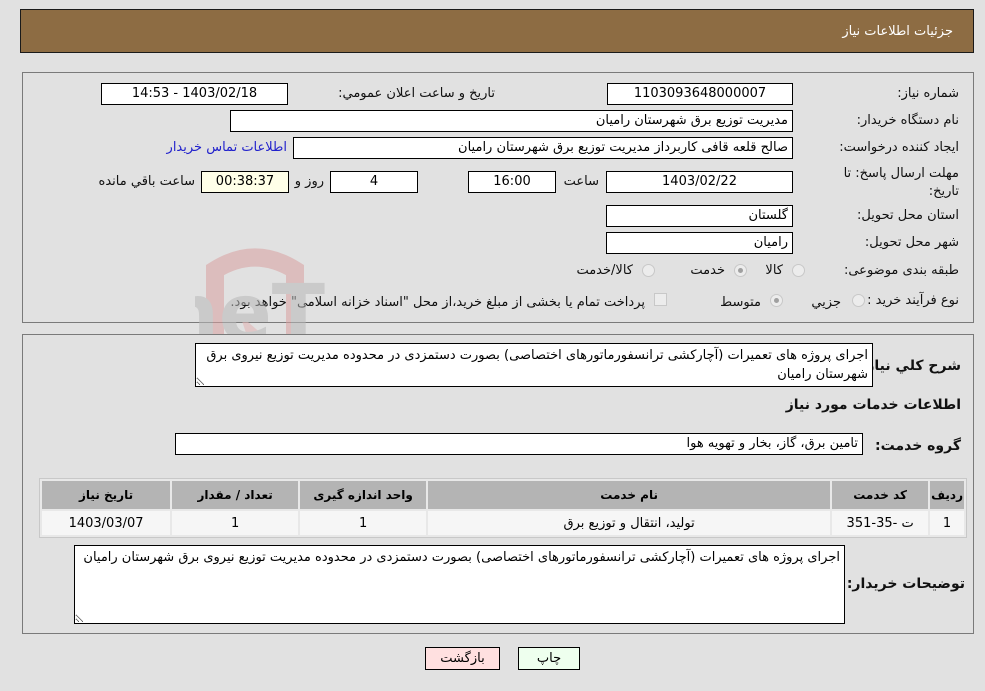 Image resolution: width=985 pixels, height=691 pixels. What do you see at coordinates (648, 270) in the screenshot?
I see `category-radio-goods-service` at bounding box center [648, 270].